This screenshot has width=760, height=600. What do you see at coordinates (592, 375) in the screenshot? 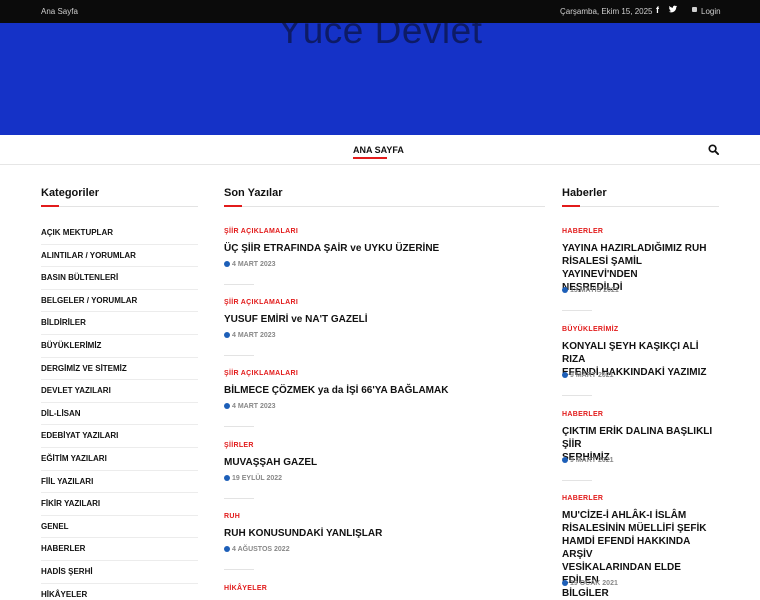
I see `news-date-text: 9 MART 2021` at bounding box center [592, 375].